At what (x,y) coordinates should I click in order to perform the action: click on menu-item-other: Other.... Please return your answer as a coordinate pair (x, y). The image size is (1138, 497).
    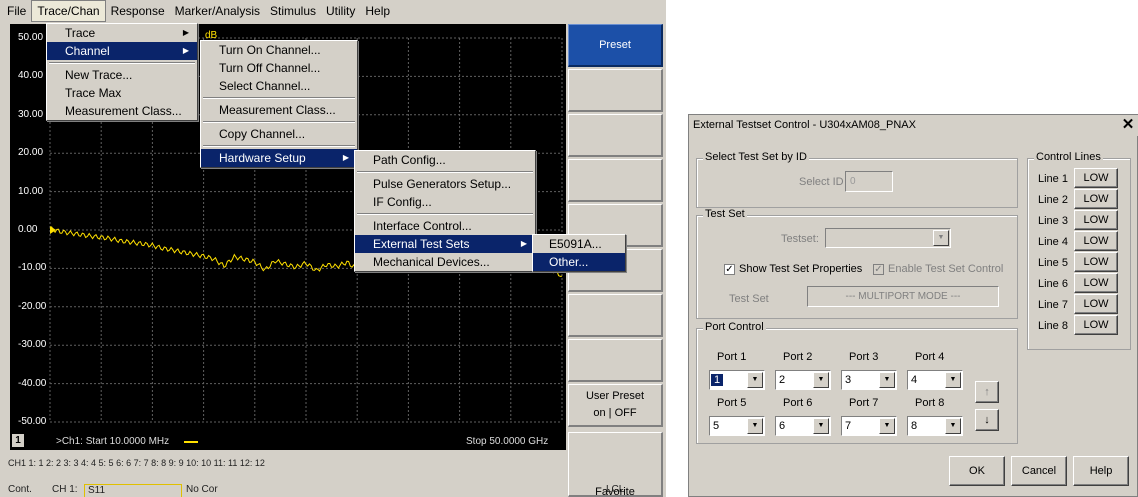
    Looking at the image, I should click on (579, 262).